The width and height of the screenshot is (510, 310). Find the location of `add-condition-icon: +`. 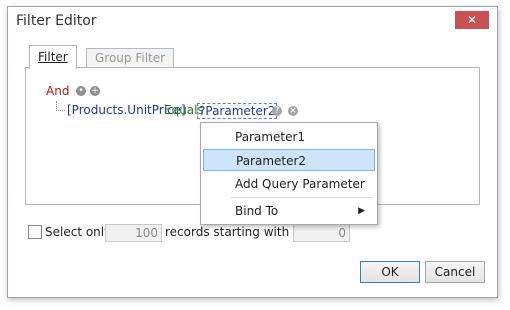

add-condition-icon: + is located at coordinates (95, 91).